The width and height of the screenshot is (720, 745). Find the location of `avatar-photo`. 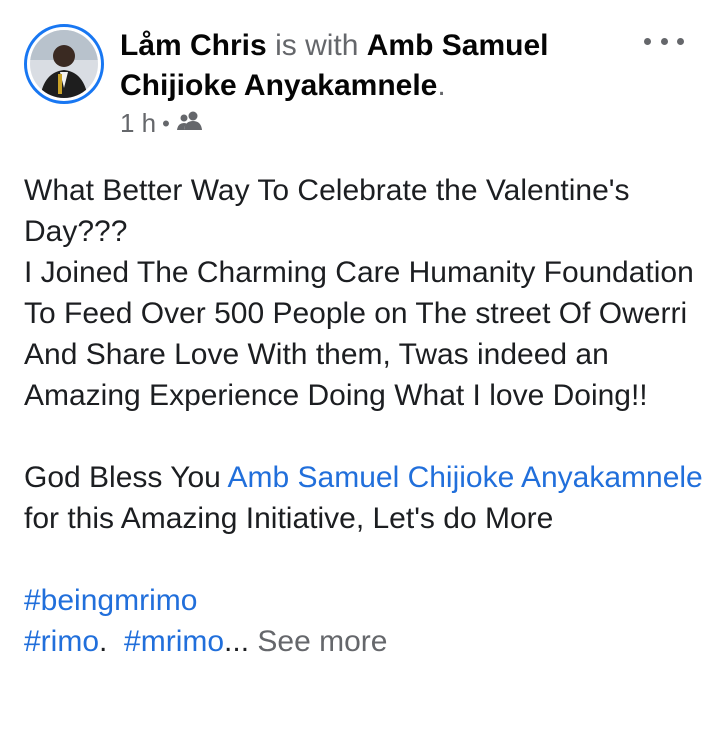

avatar-photo is located at coordinates (64, 64).